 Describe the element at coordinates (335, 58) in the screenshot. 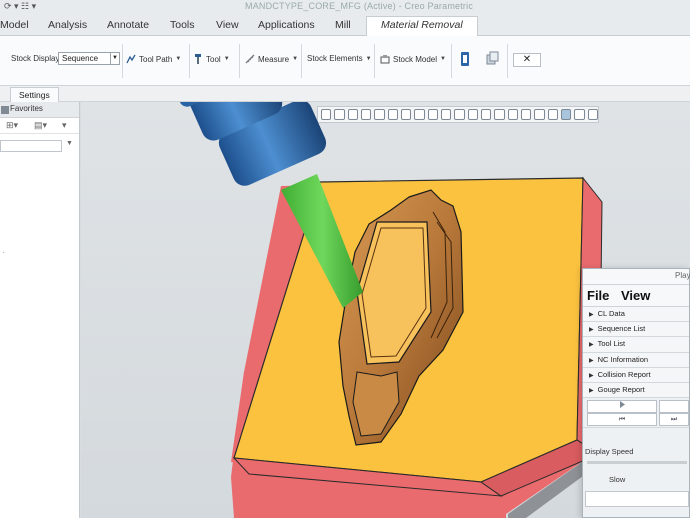

I see `stock-elements-label: Stock Elements` at that location.